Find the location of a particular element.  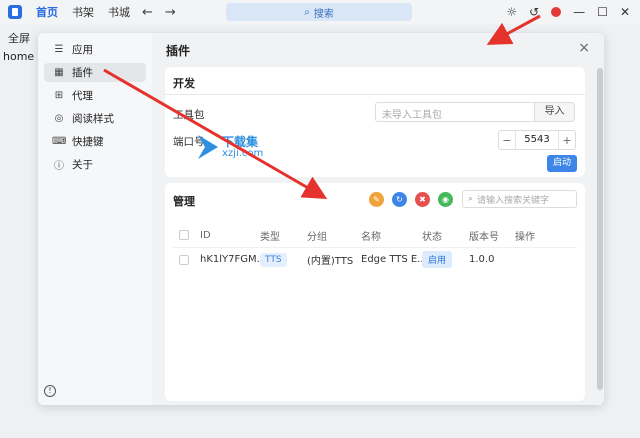

search-placeholder: 搜索 is located at coordinates (323, 14).